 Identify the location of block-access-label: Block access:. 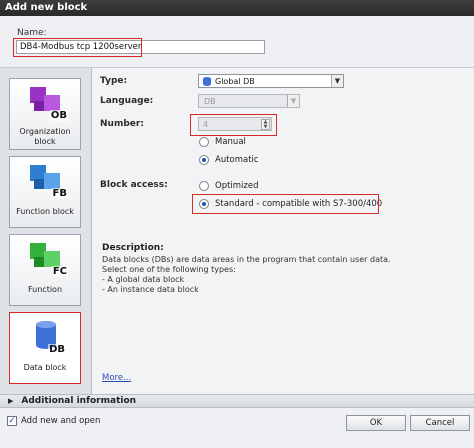
(134, 185).